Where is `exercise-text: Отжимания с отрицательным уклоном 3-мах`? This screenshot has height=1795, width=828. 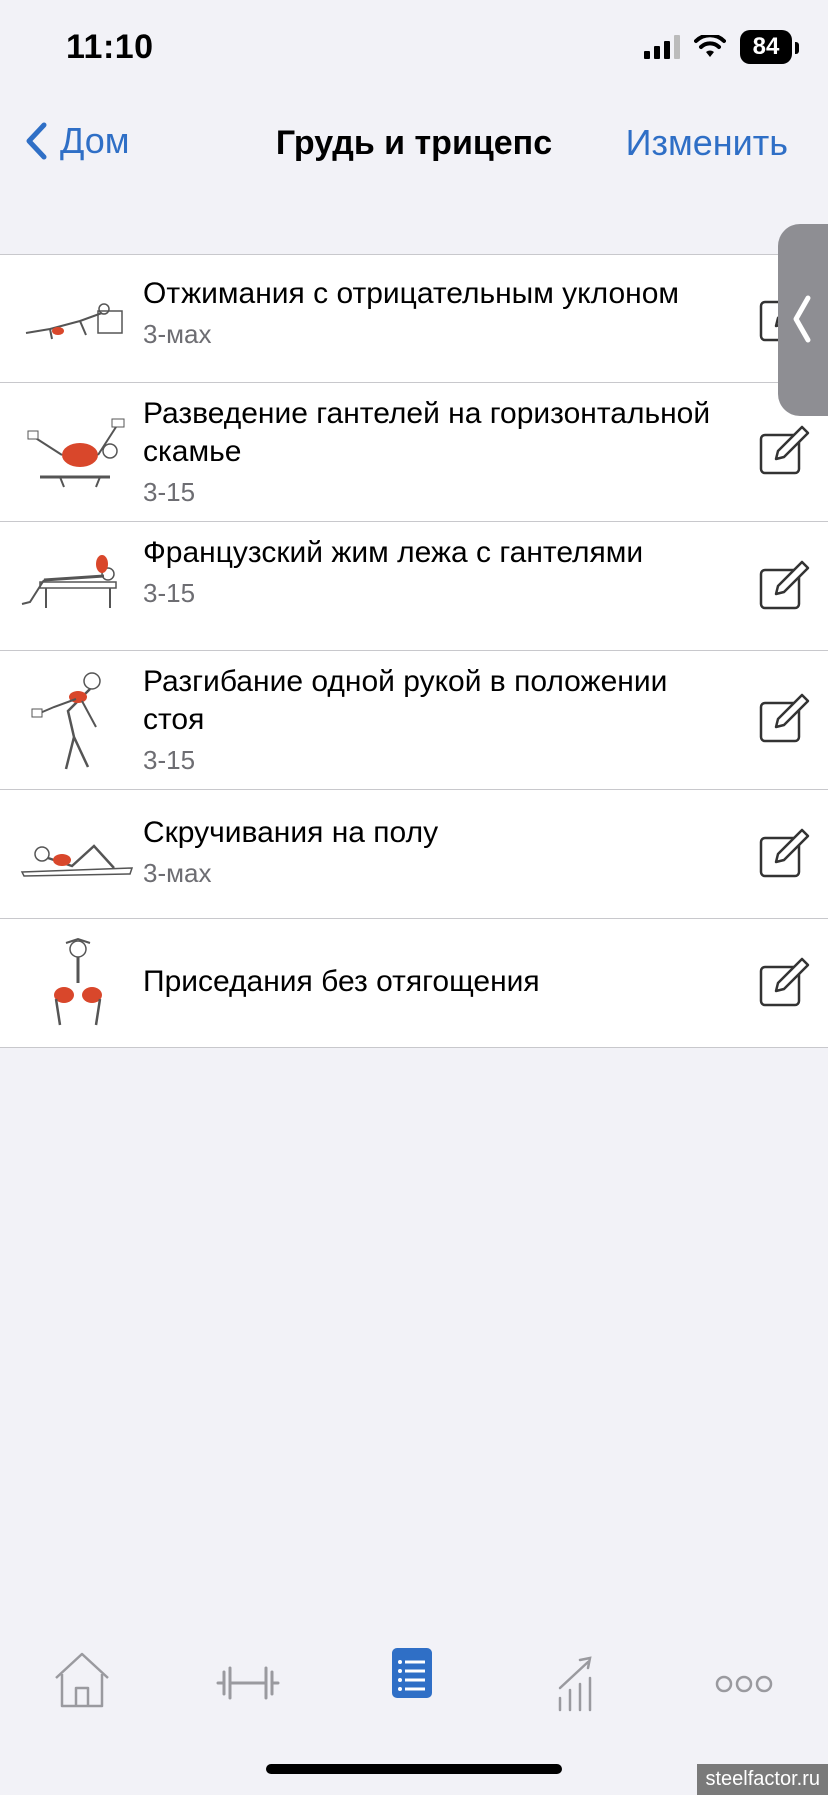 exercise-text: Отжимания с отрицательным уклоном 3-мах is located at coordinates (430, 313).